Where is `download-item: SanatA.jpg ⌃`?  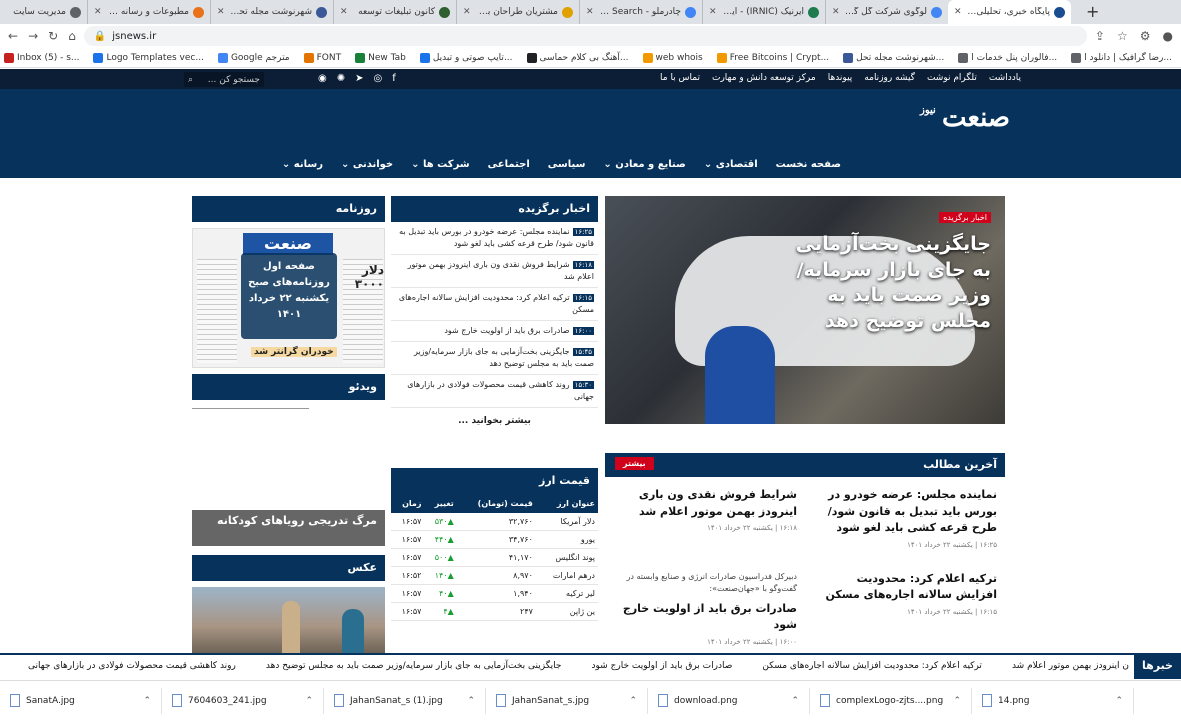 download-item: SanatA.jpg ⌃ is located at coordinates (81, 700).